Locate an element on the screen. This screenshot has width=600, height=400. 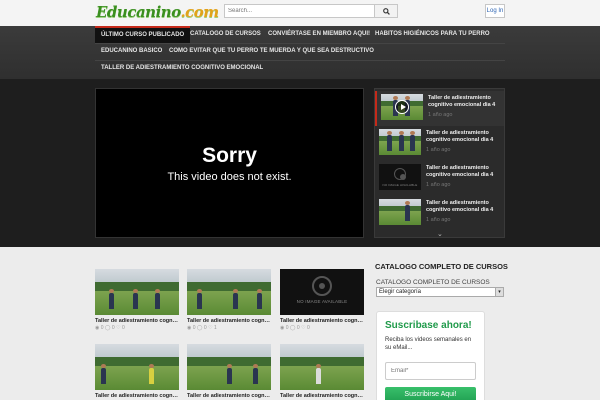
nav-item-ultimo-curso: ÚLTIMO CURSO PUBLICADO is located at coordinates (143, 34).